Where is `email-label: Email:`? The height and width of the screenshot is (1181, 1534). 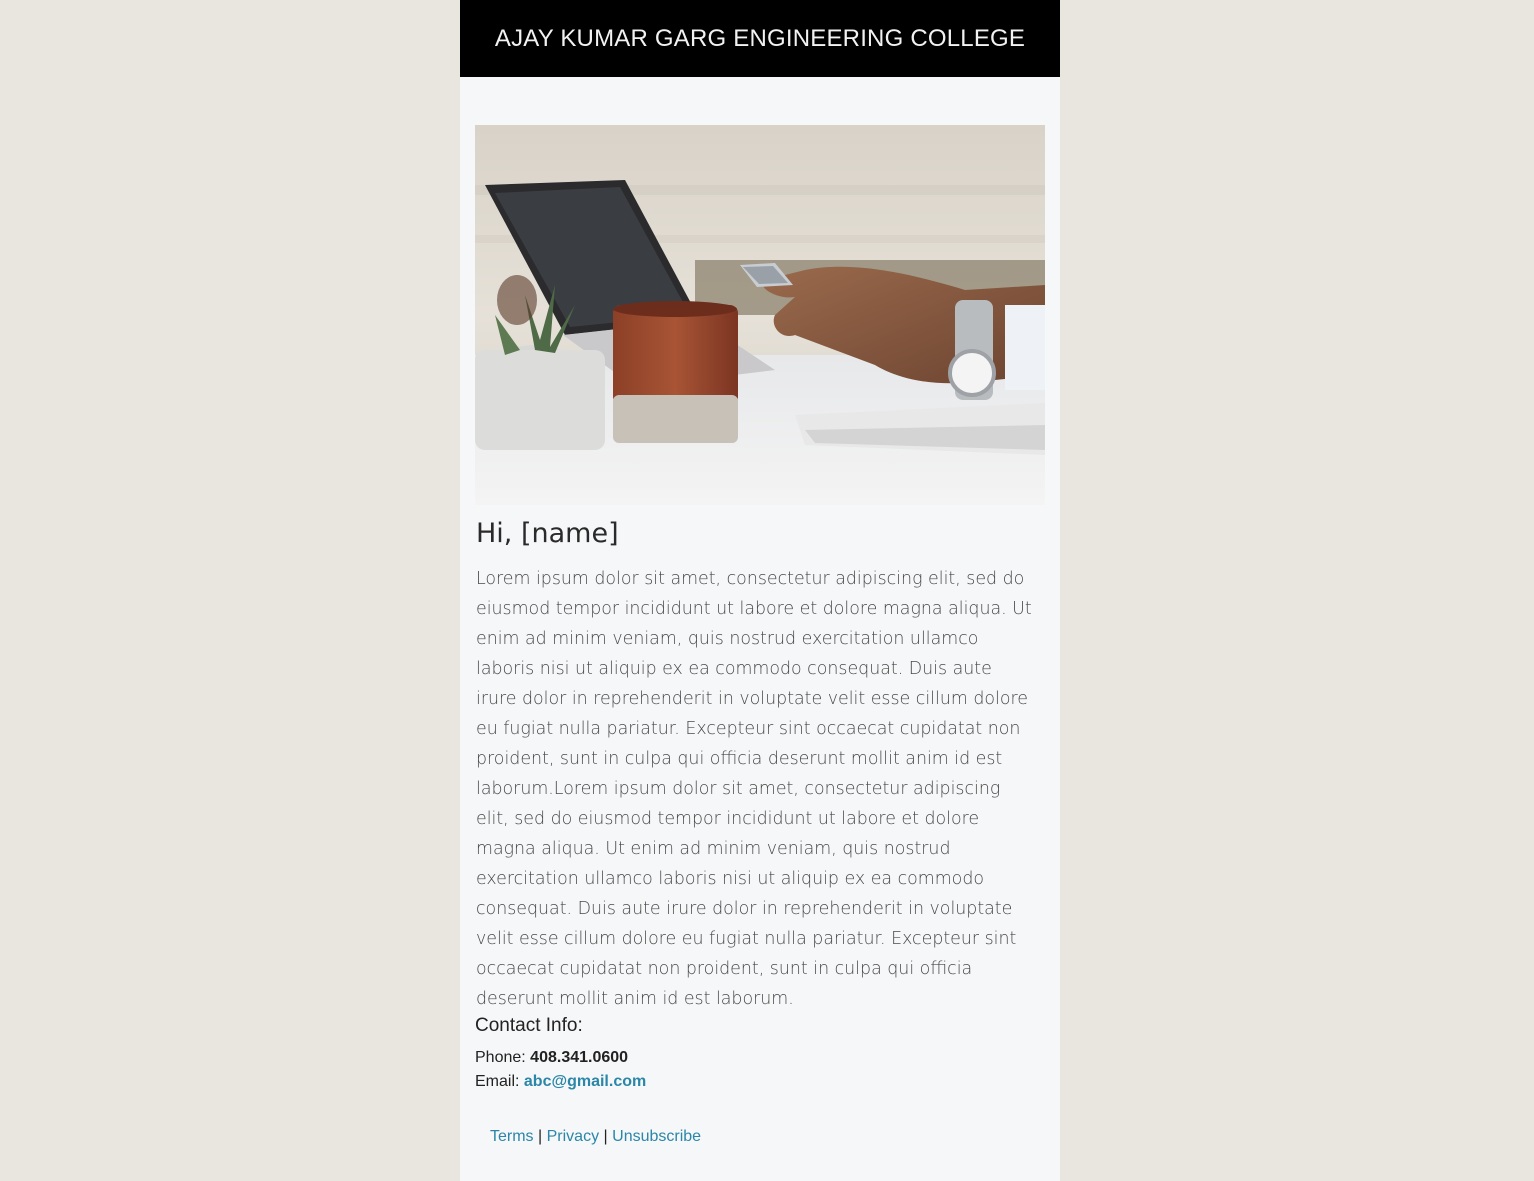 email-label: Email: is located at coordinates (497, 1081).